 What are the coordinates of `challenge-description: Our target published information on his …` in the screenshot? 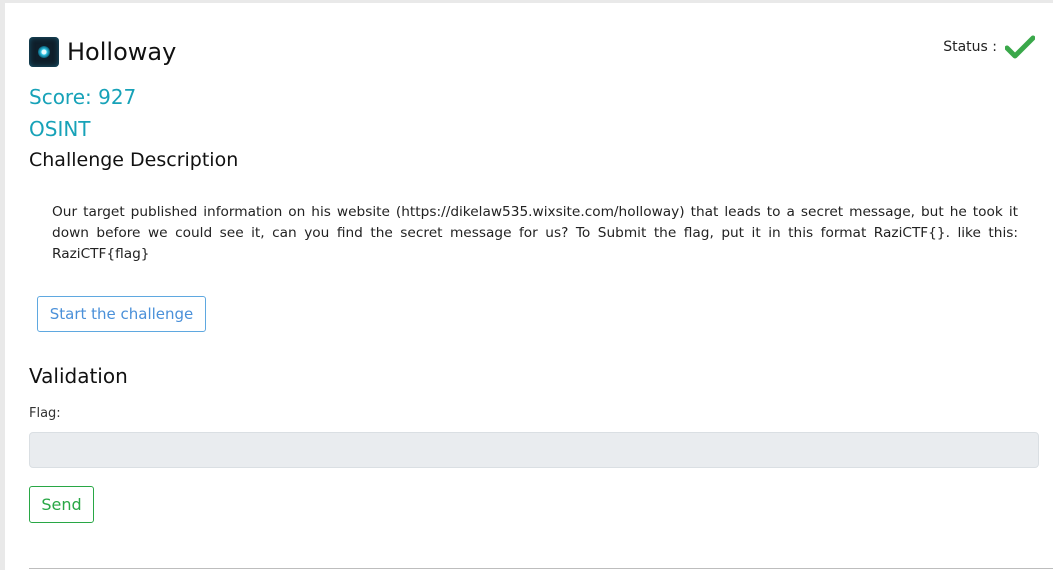 It's located at (535, 233).